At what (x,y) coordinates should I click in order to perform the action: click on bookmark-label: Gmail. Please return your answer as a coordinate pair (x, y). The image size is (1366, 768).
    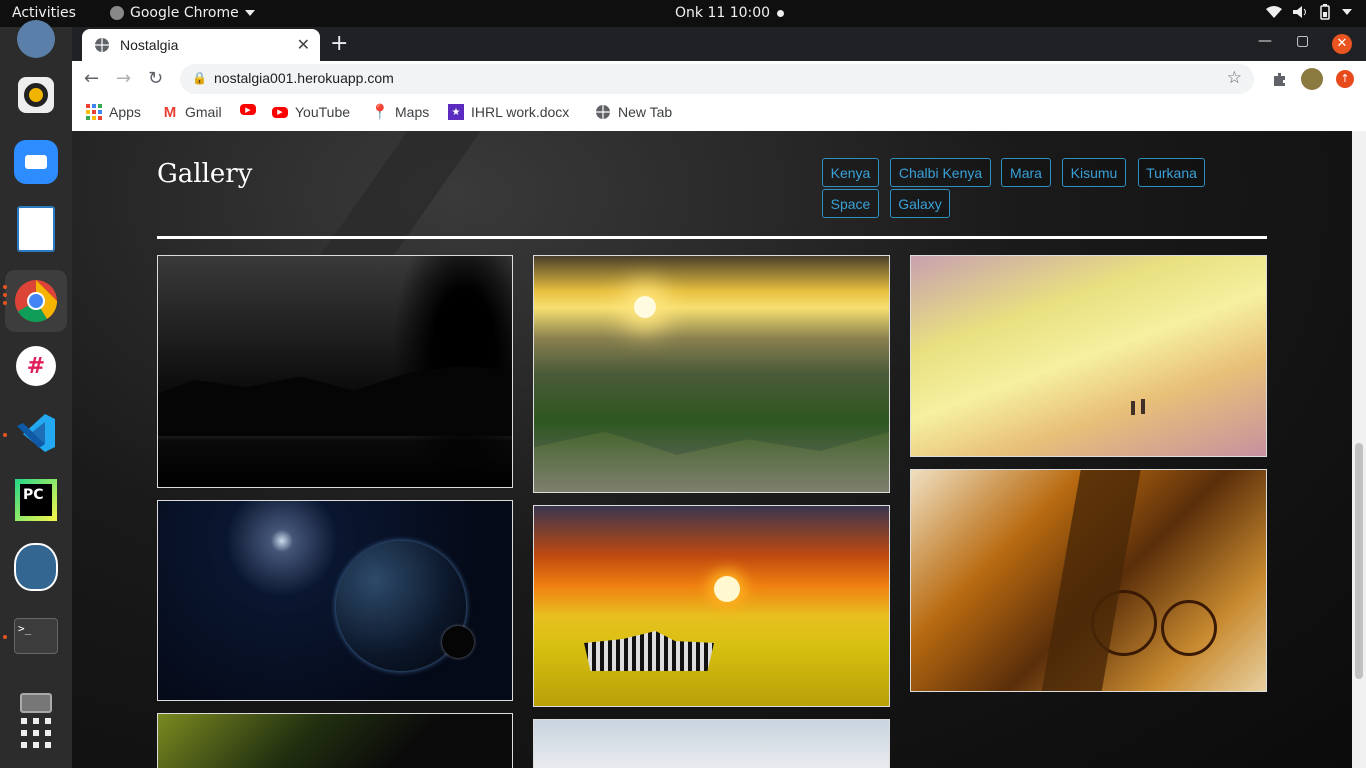
    Looking at the image, I should click on (203, 112).